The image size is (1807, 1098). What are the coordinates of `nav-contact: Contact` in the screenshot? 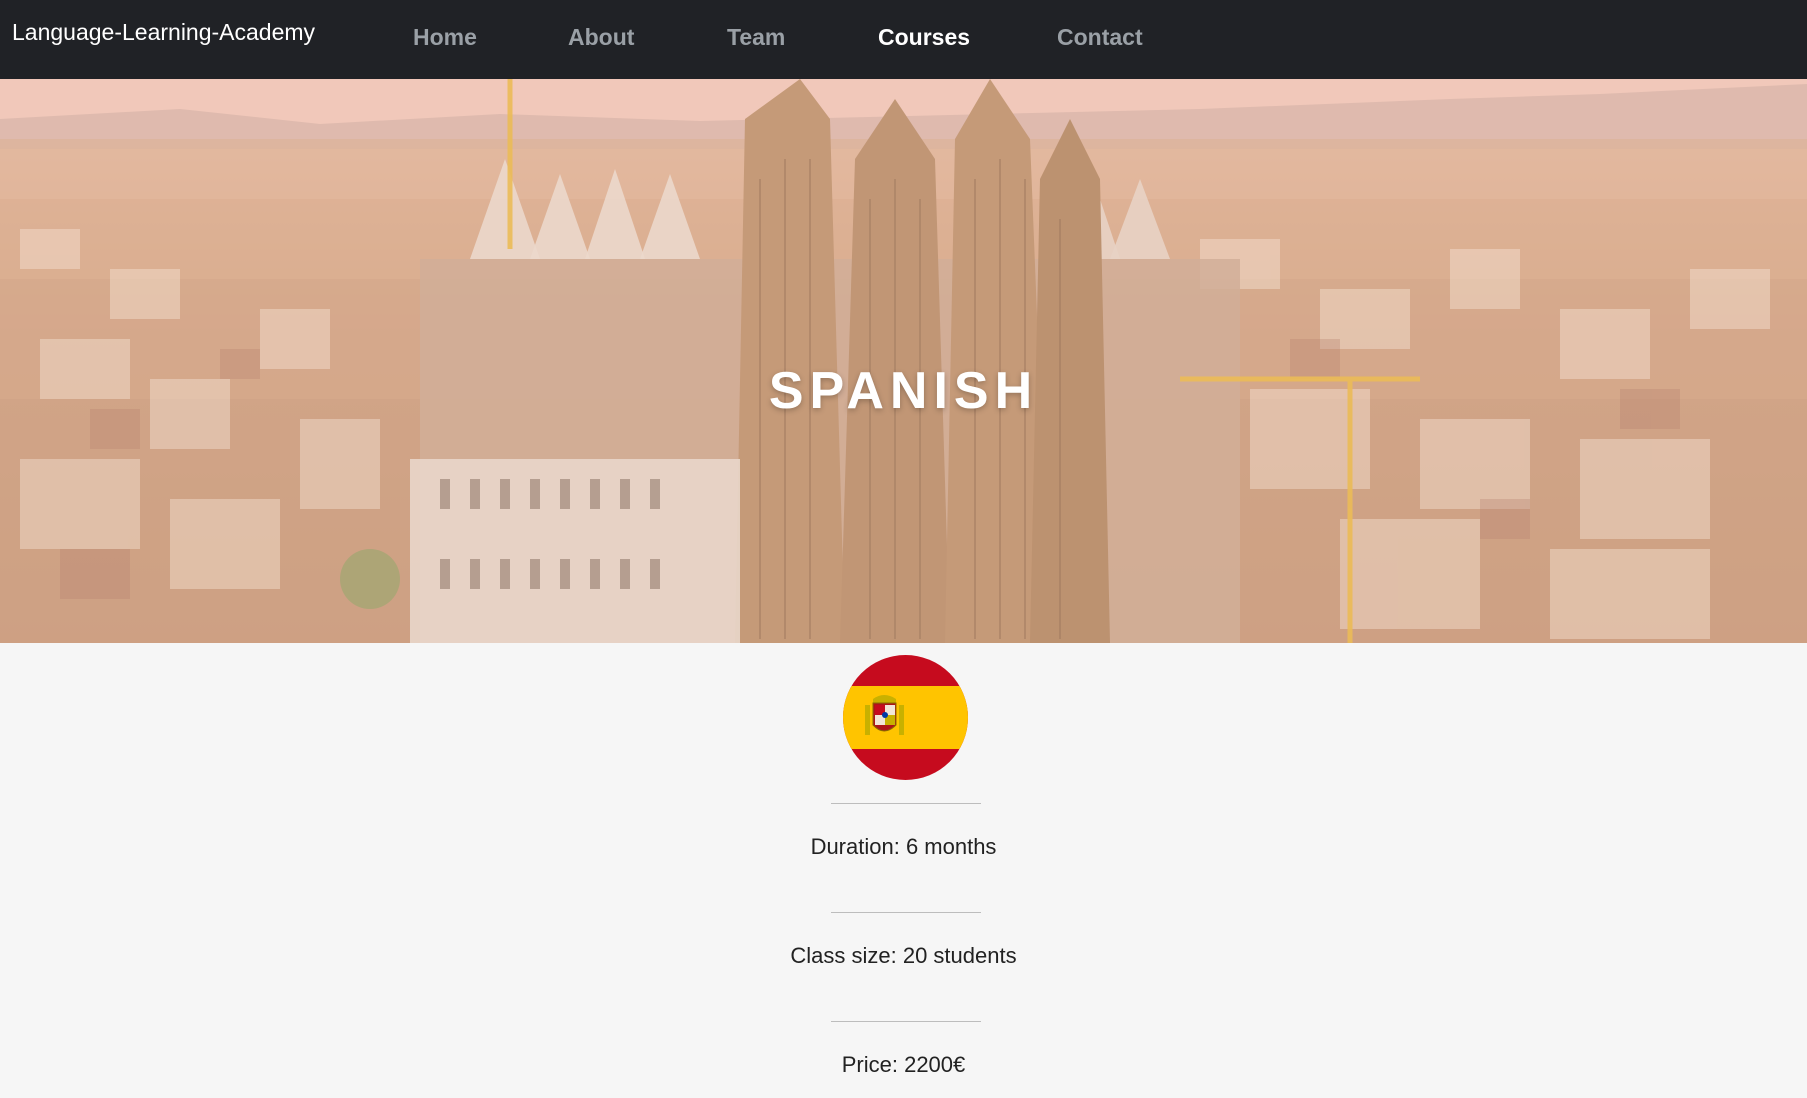 It's located at (1100, 37).